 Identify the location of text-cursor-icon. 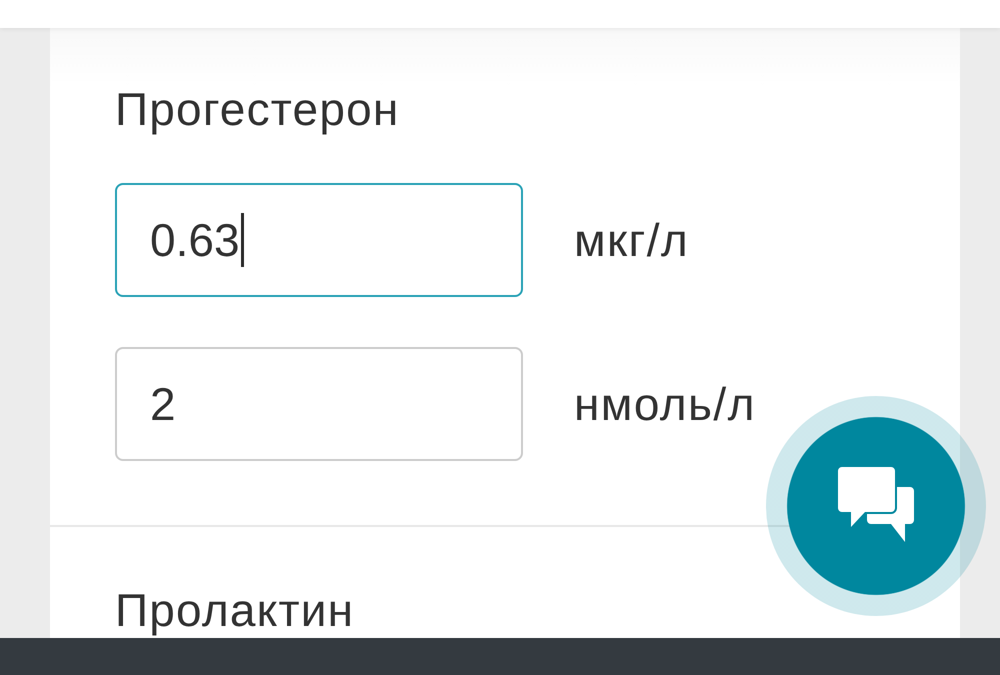
(242, 240).